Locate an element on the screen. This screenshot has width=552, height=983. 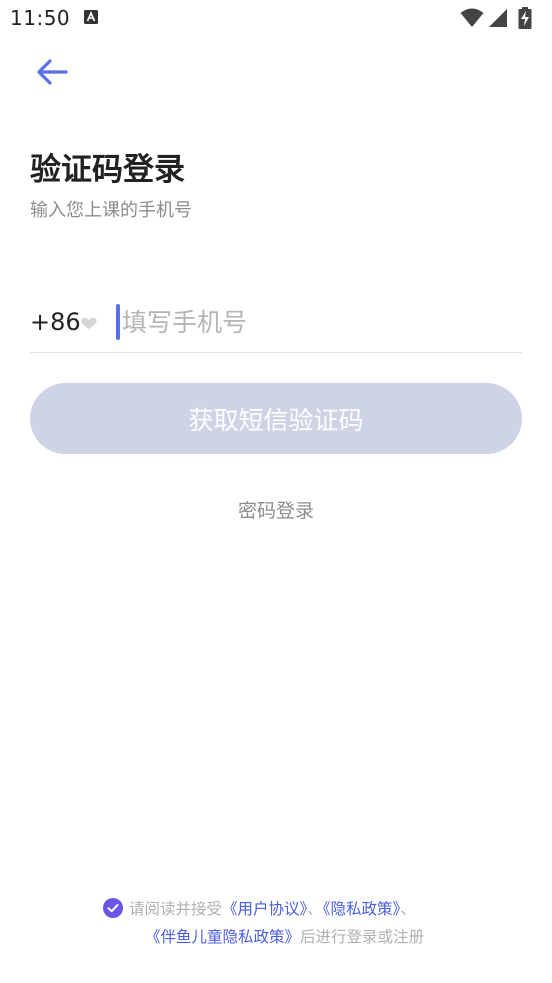
text-cursor is located at coordinates (118, 322).